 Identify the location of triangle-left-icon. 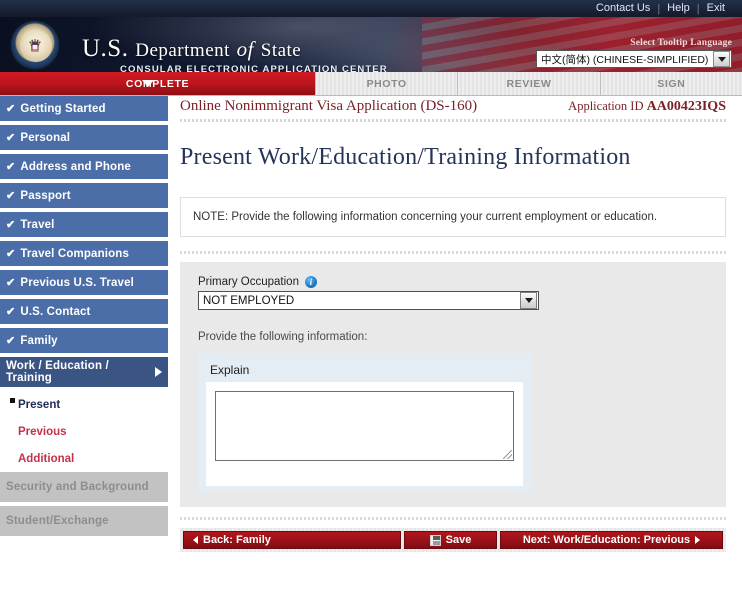
(195, 540).